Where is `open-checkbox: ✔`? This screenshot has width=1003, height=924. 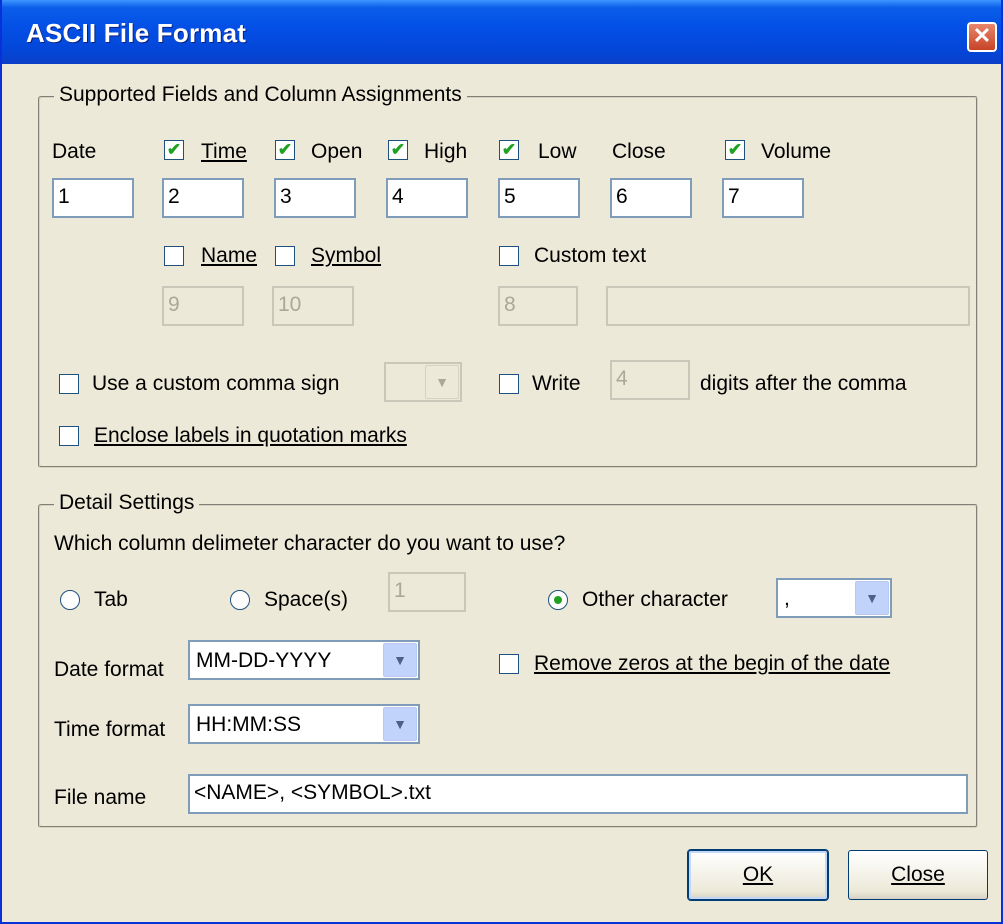 open-checkbox: ✔ is located at coordinates (285, 150).